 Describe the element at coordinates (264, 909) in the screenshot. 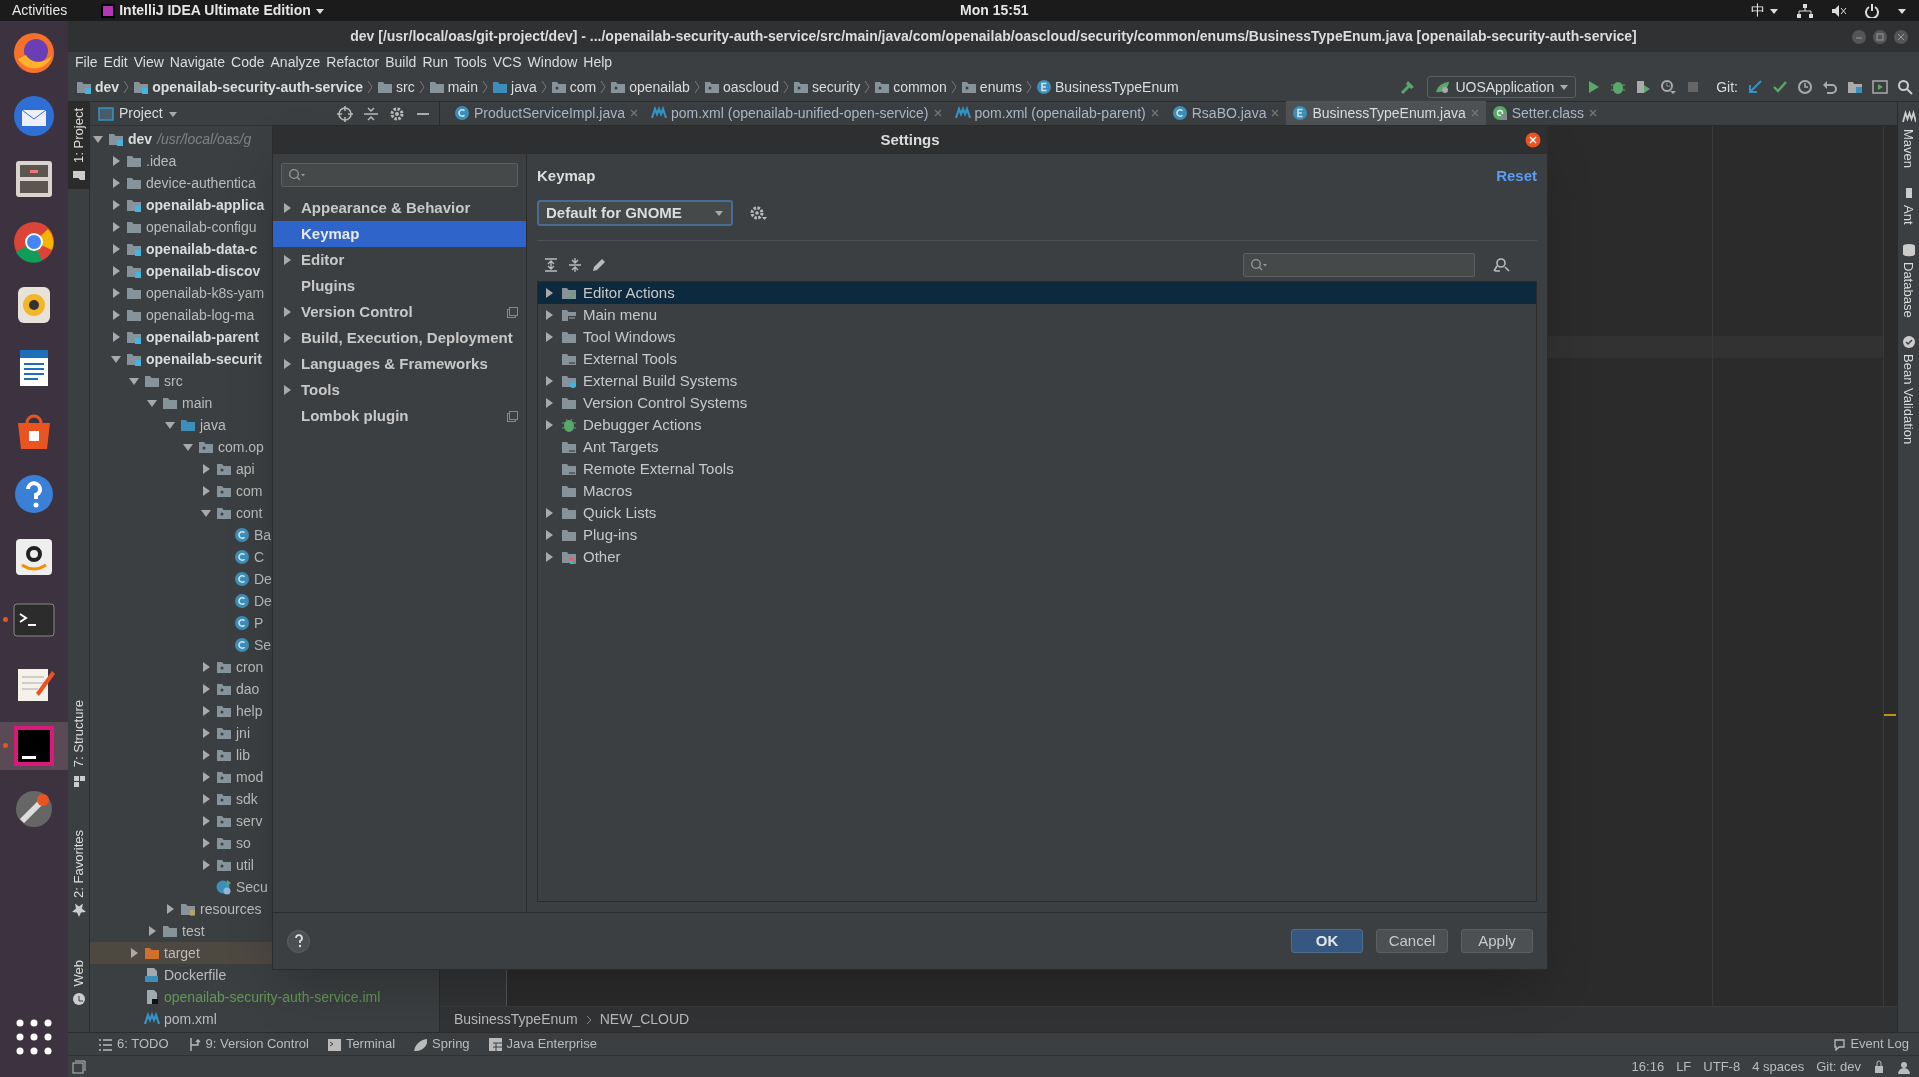

I see `tree-item: resources` at that location.